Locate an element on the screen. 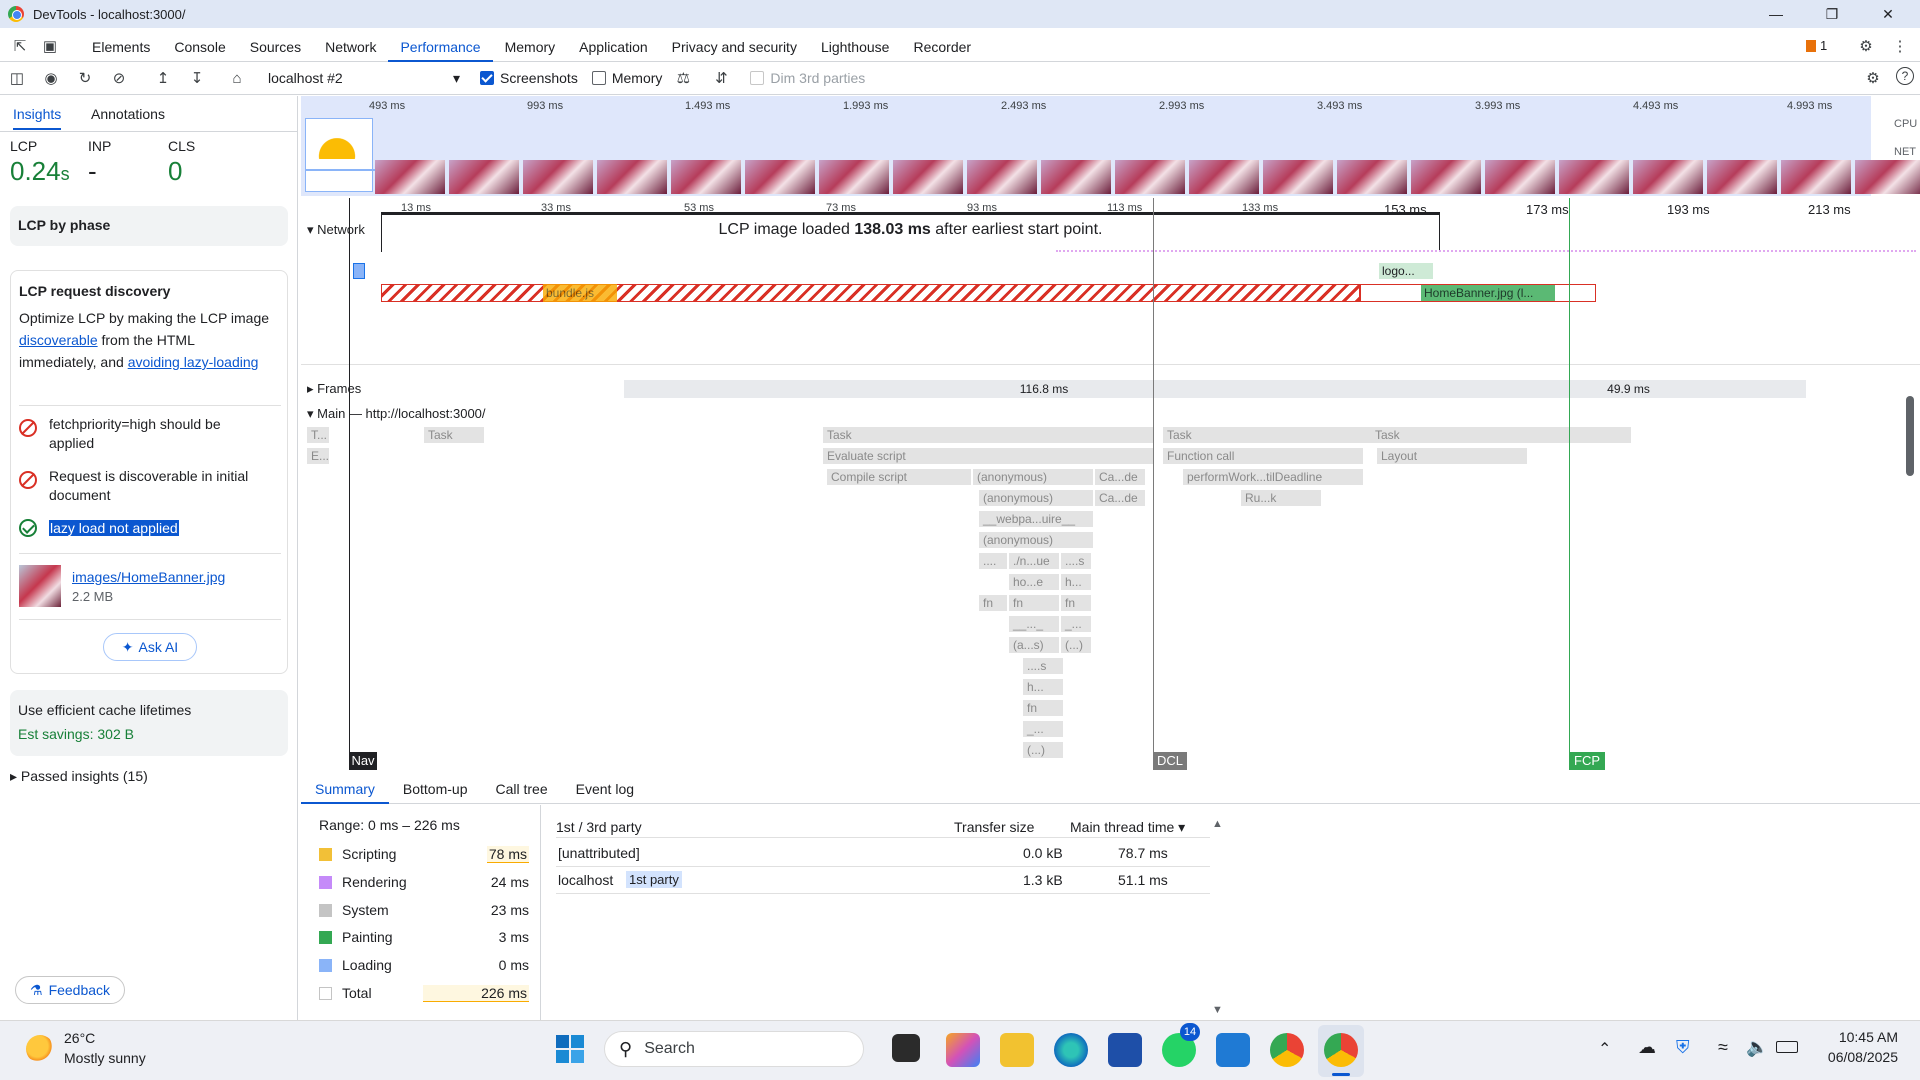 The image size is (1920, 1080). weather-description: Mostly sunny is located at coordinates (105, 1058).